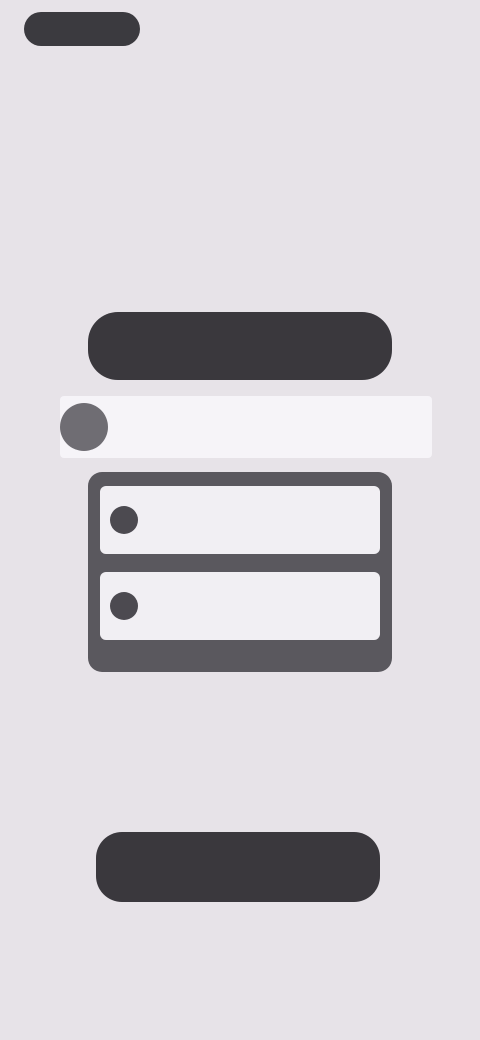  I want to click on continue-button, so click(238, 867).